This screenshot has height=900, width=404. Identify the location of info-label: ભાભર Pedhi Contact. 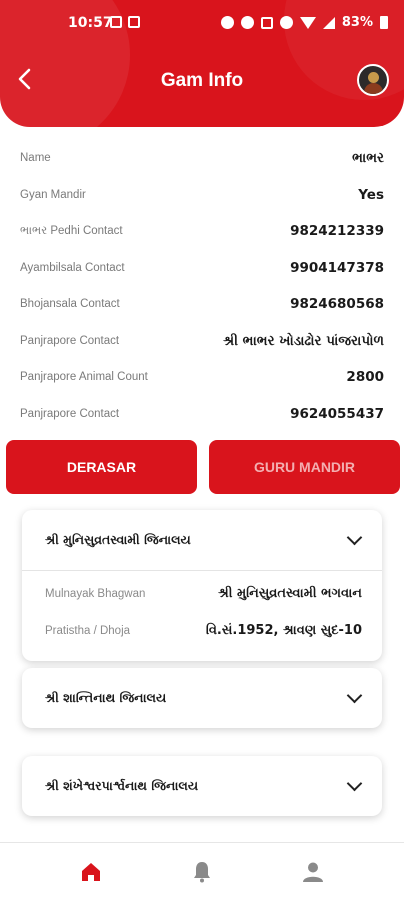
(71, 230).